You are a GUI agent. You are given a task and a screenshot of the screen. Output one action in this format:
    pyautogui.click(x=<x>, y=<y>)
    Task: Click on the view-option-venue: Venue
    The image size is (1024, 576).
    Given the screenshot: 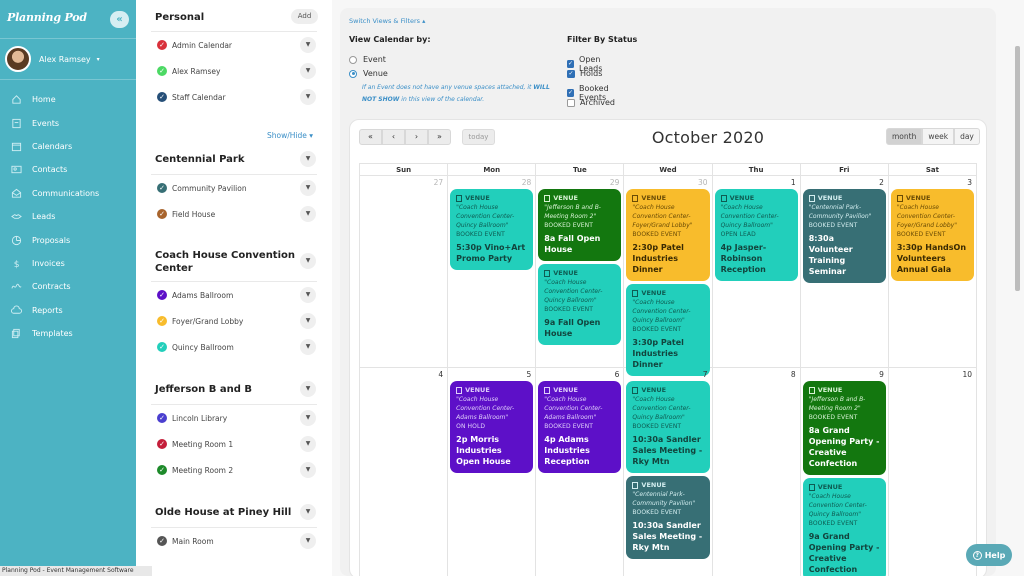 What is the action you would take?
    pyautogui.click(x=368, y=73)
    